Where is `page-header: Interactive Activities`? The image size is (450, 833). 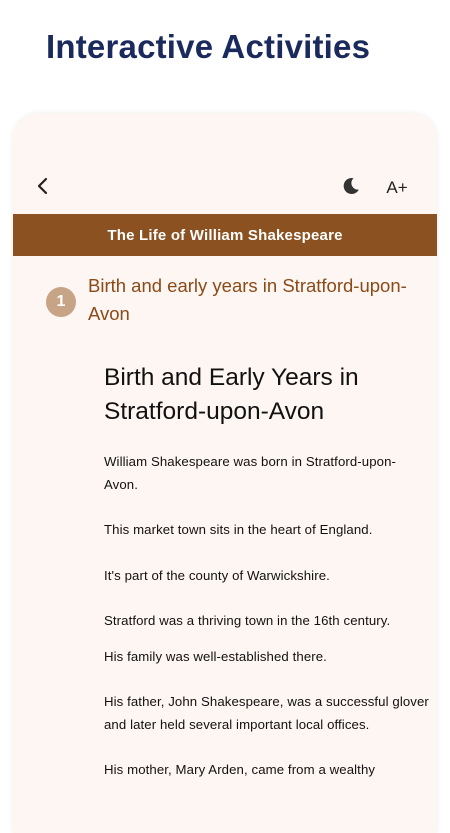 page-header: Interactive Activities is located at coordinates (225, 55).